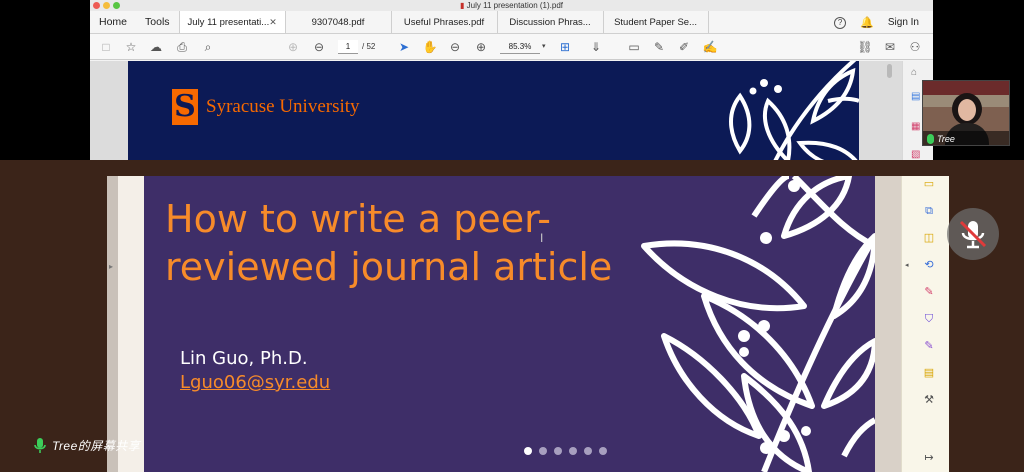 This screenshot has width=1024, height=472. What do you see at coordinates (903, 22) in the screenshot?
I see `sign-in-link: Sign In` at bounding box center [903, 22].